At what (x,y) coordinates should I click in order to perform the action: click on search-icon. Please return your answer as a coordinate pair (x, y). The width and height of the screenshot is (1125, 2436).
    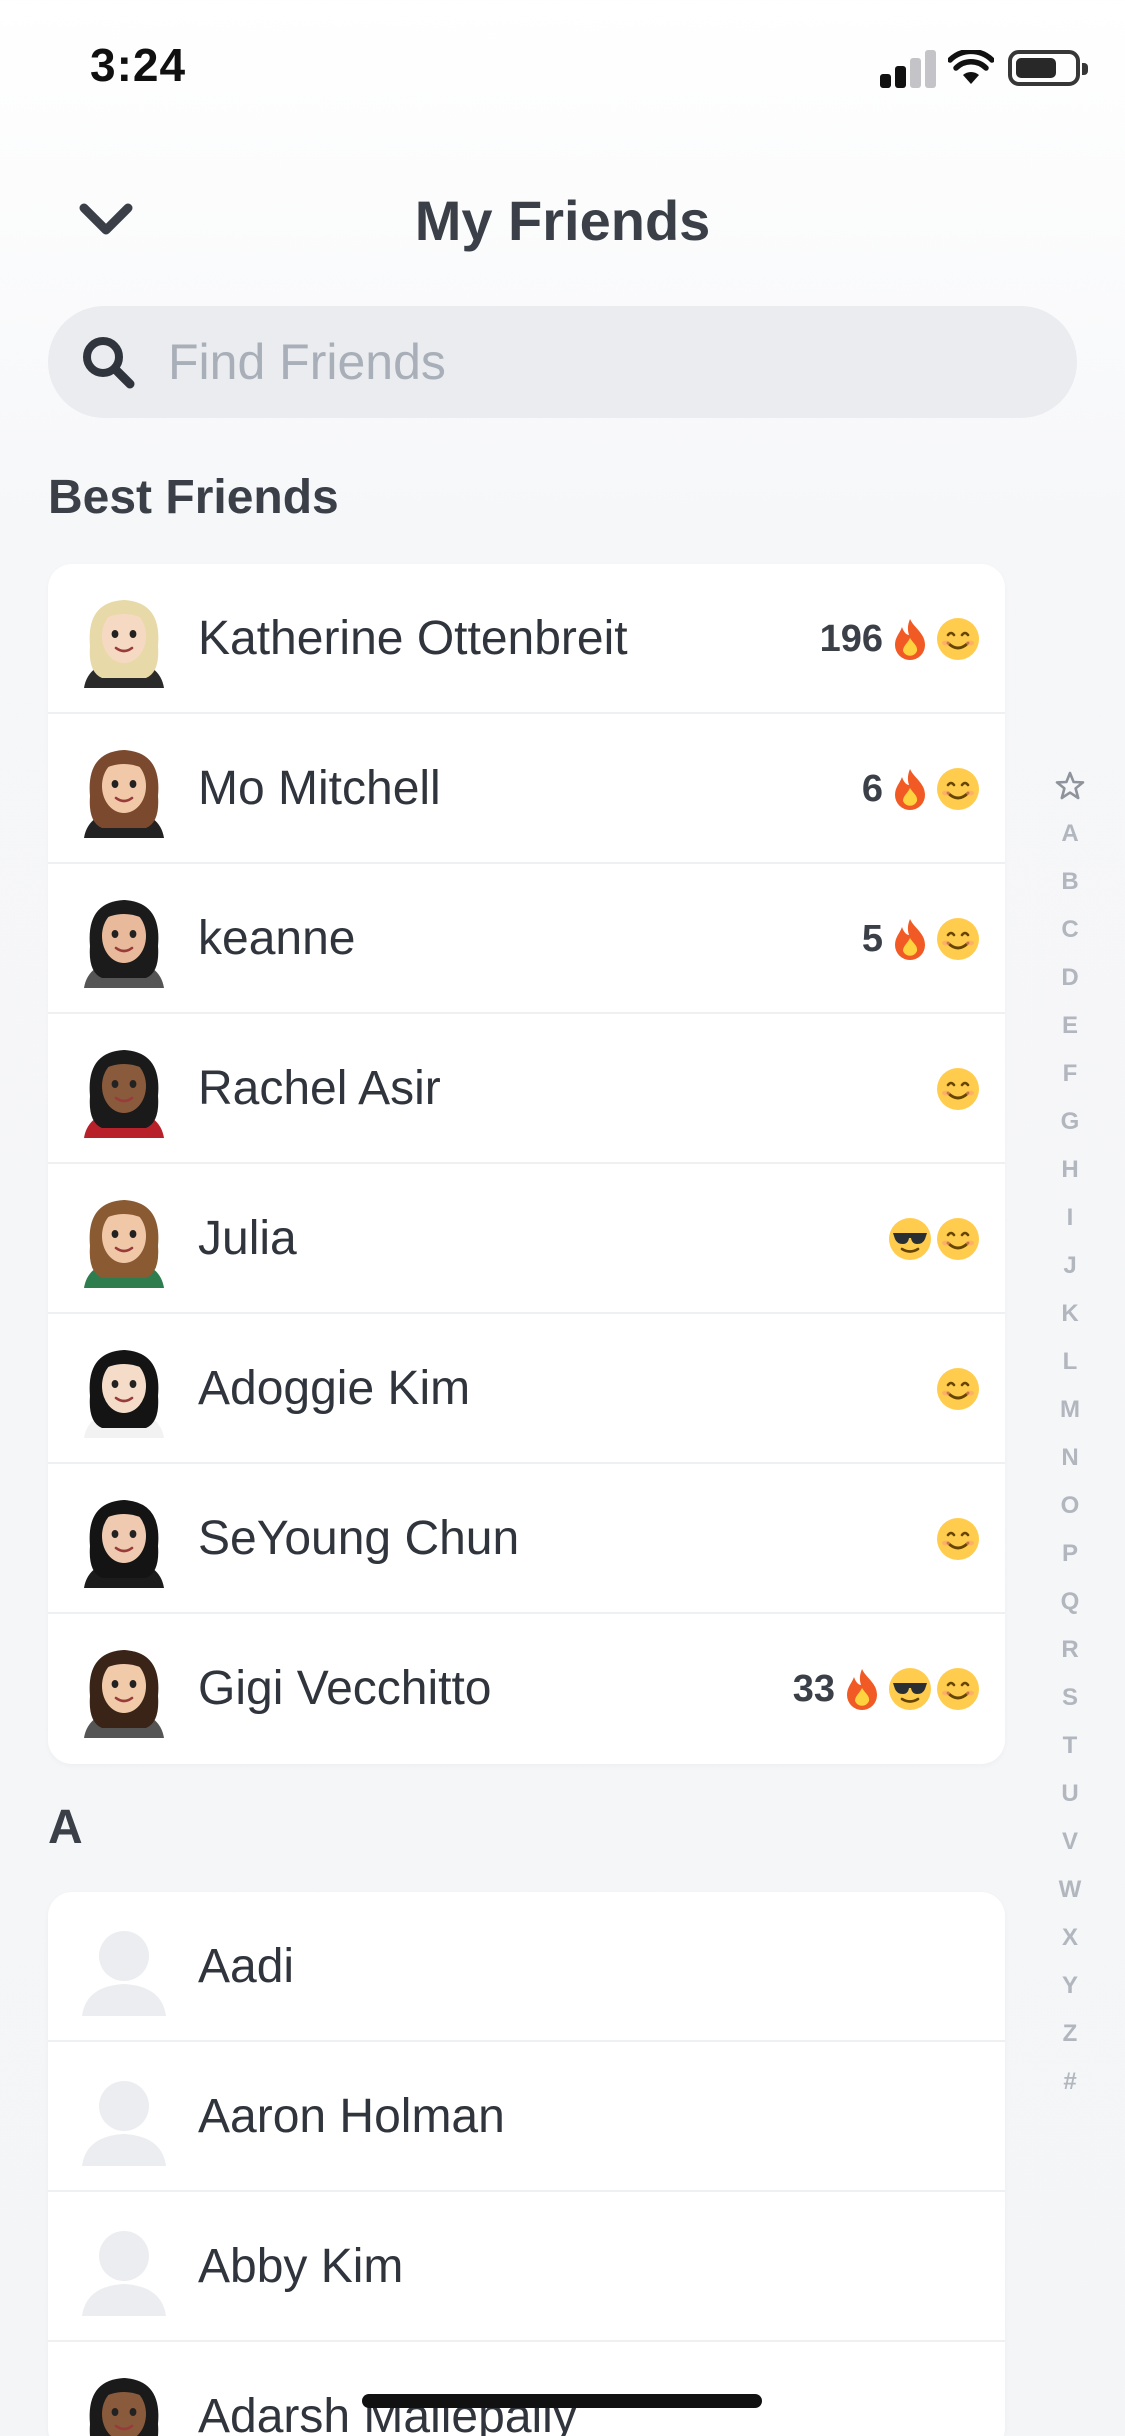
    Looking at the image, I should click on (109, 363).